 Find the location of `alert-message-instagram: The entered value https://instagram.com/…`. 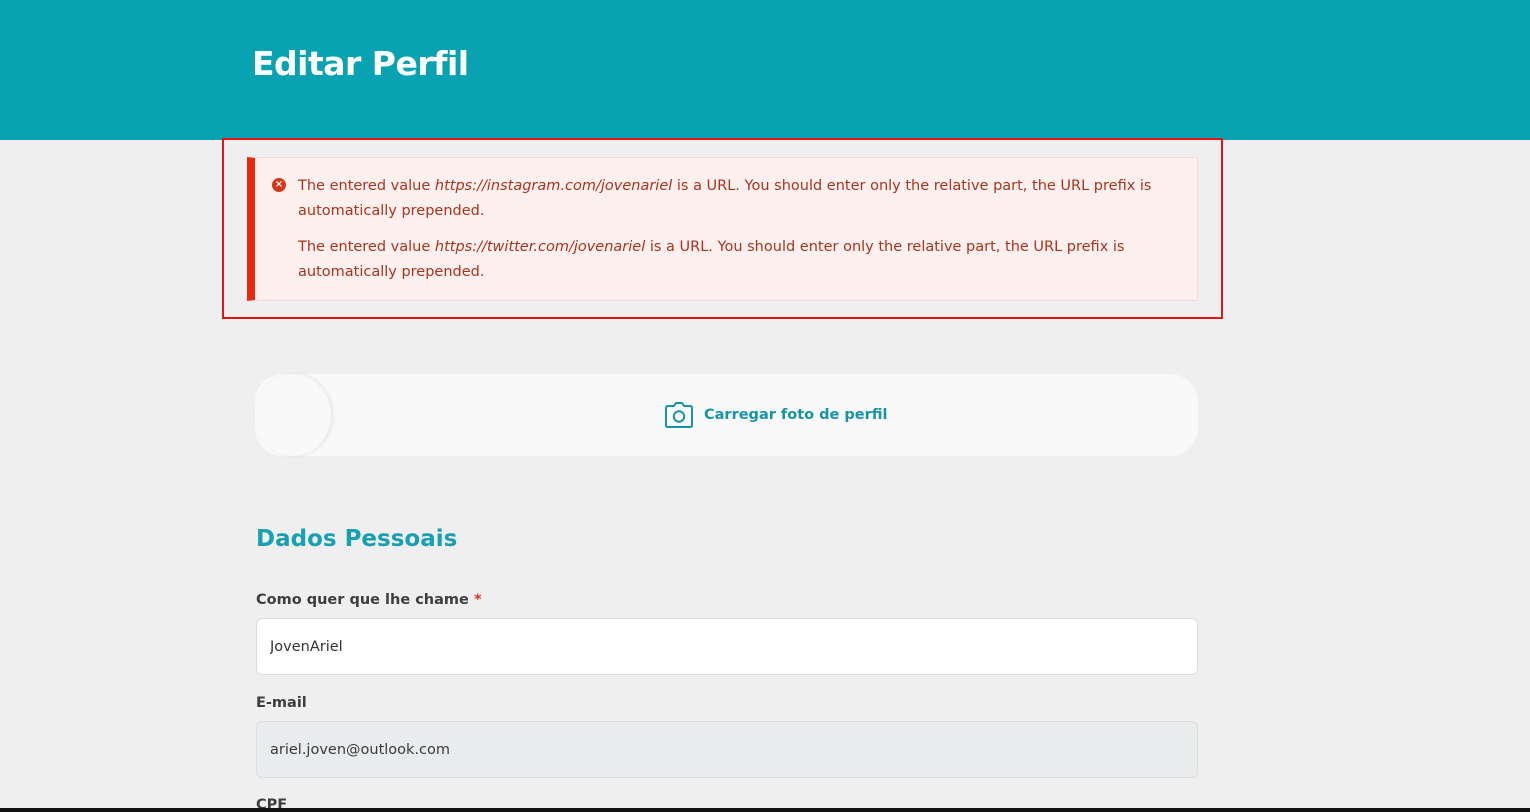

alert-message-instagram: The entered value https://instagram.com/… is located at coordinates (725, 198).